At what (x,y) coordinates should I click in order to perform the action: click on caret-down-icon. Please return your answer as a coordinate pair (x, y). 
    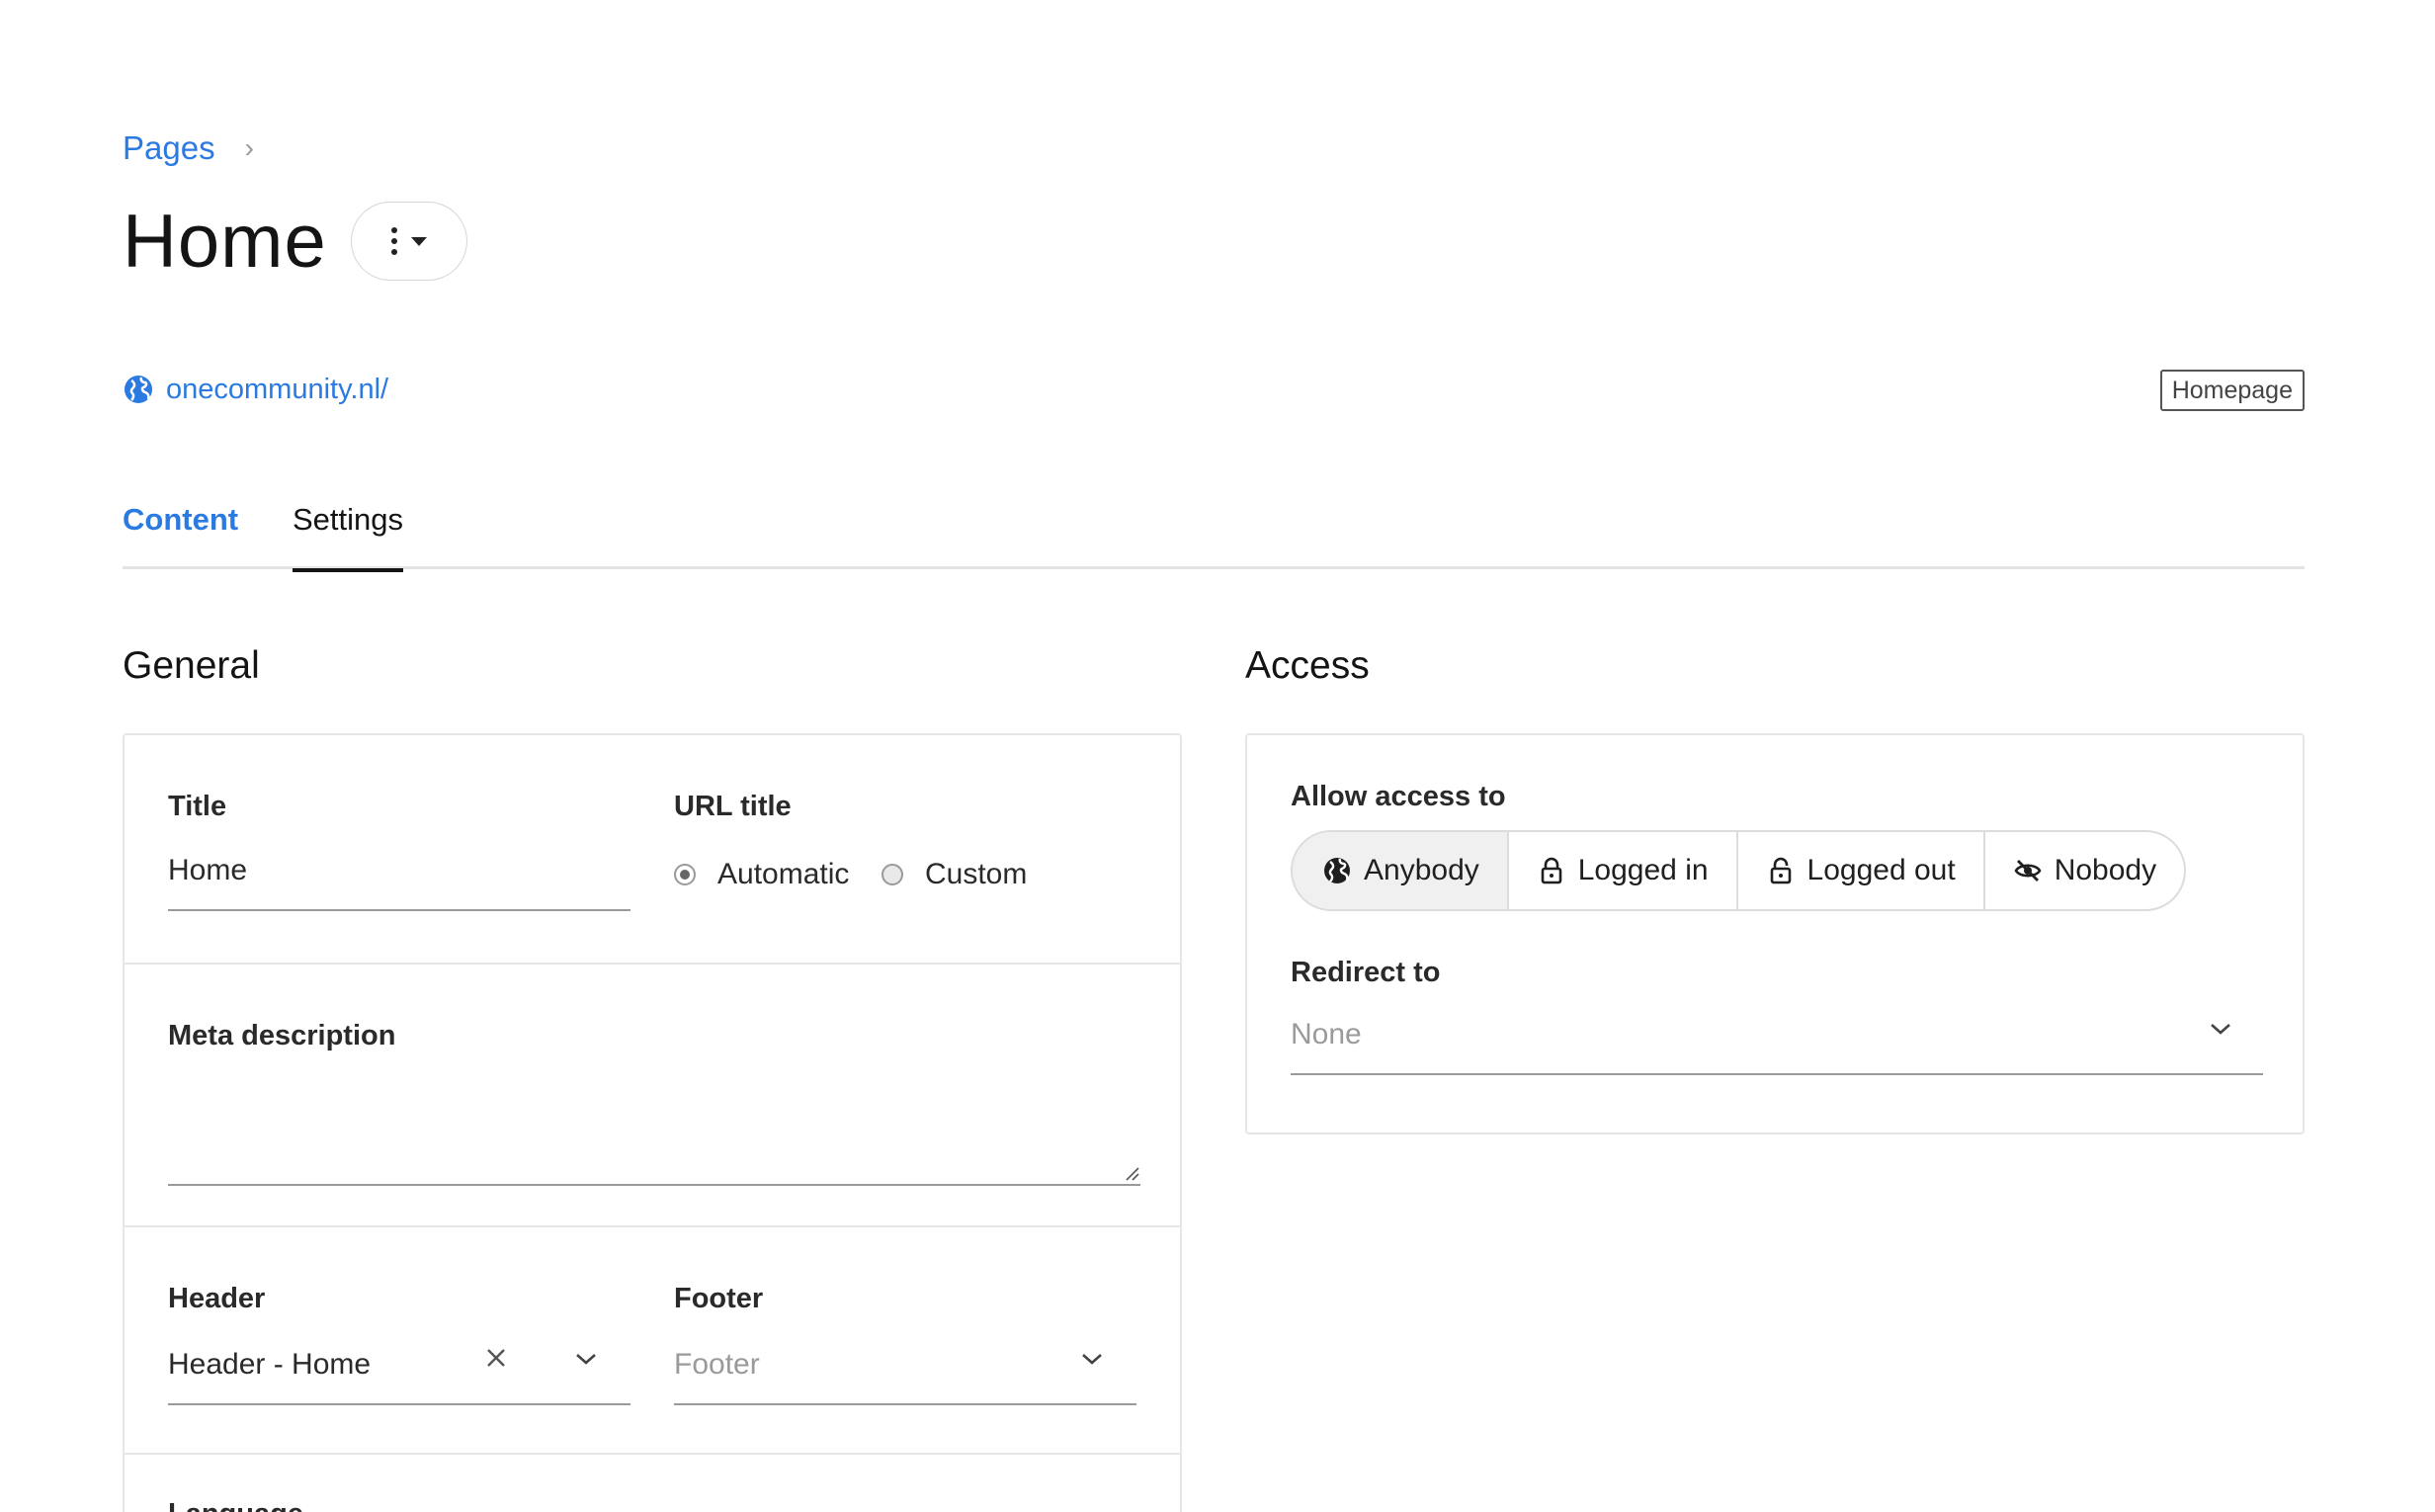
    Looking at the image, I should click on (418, 241).